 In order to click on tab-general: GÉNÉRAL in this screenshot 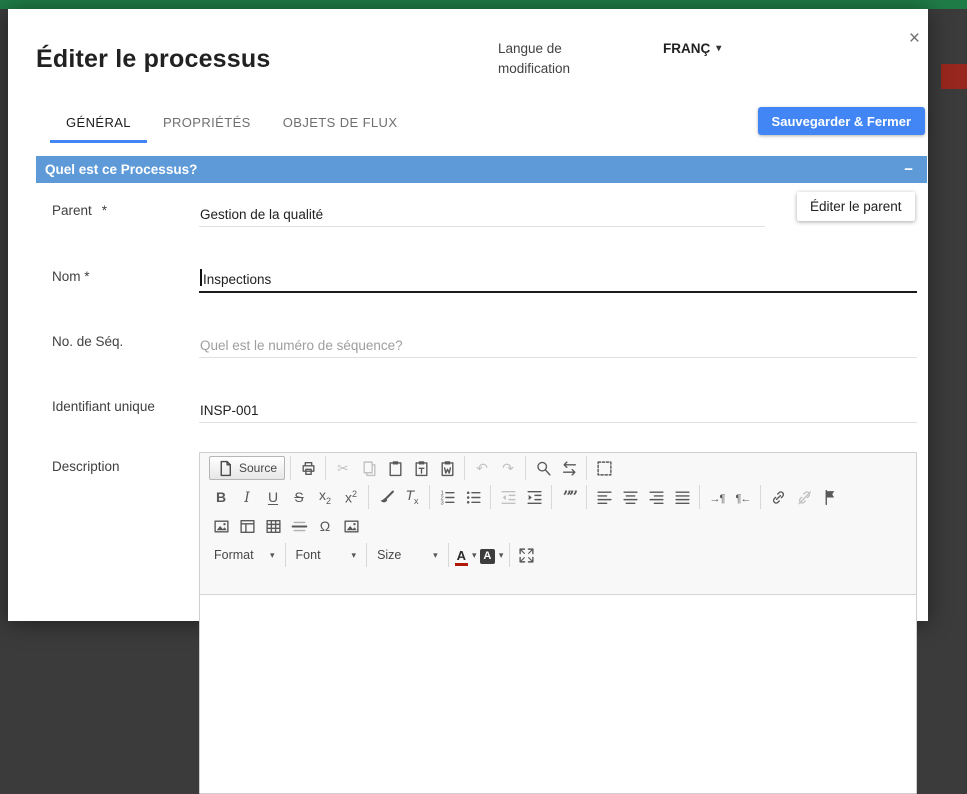, I will do `click(98, 124)`.